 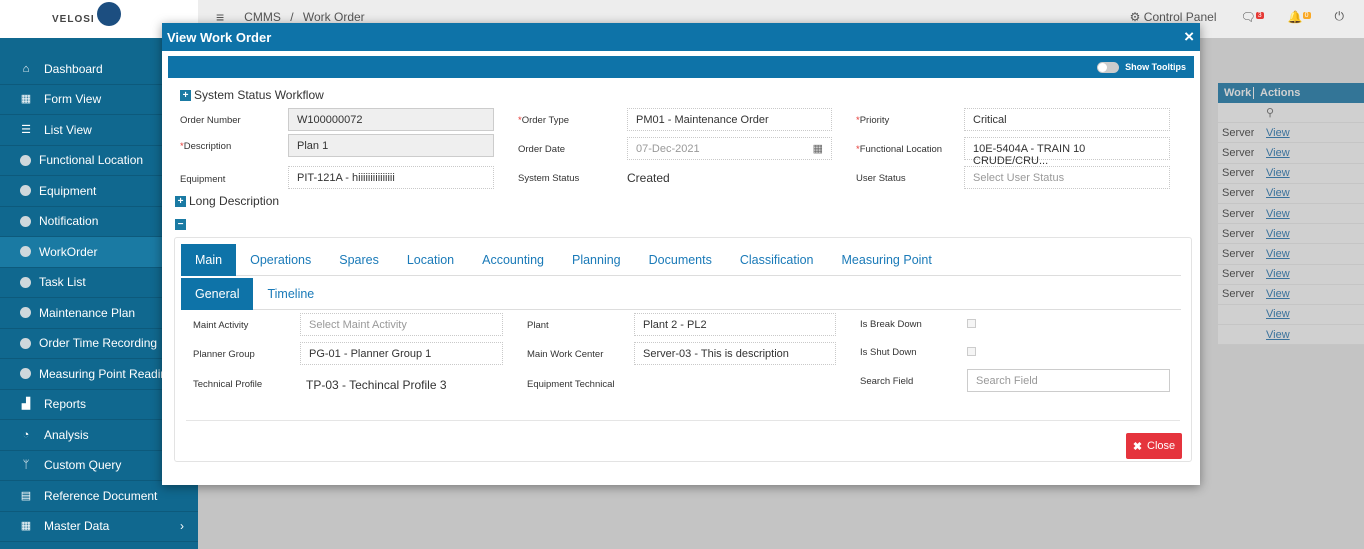 I want to click on order-number-label: Order Number, so click(x=210, y=120).